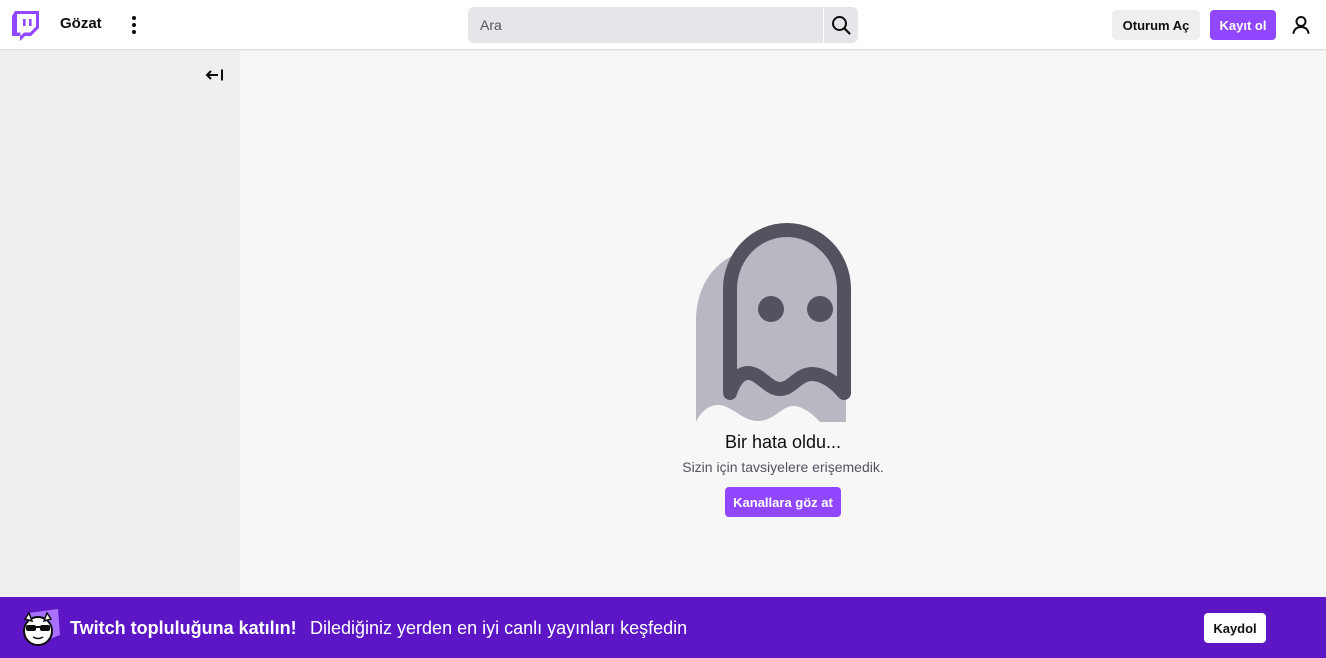 This screenshot has height=658, width=1326. I want to click on banner-title: Twitch topluluğuna katılın!, so click(183, 628).